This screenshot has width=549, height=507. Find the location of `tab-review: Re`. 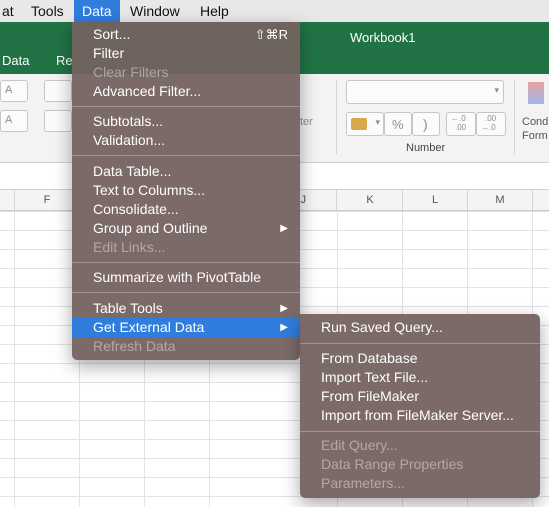

tab-review: Re is located at coordinates (64, 60).